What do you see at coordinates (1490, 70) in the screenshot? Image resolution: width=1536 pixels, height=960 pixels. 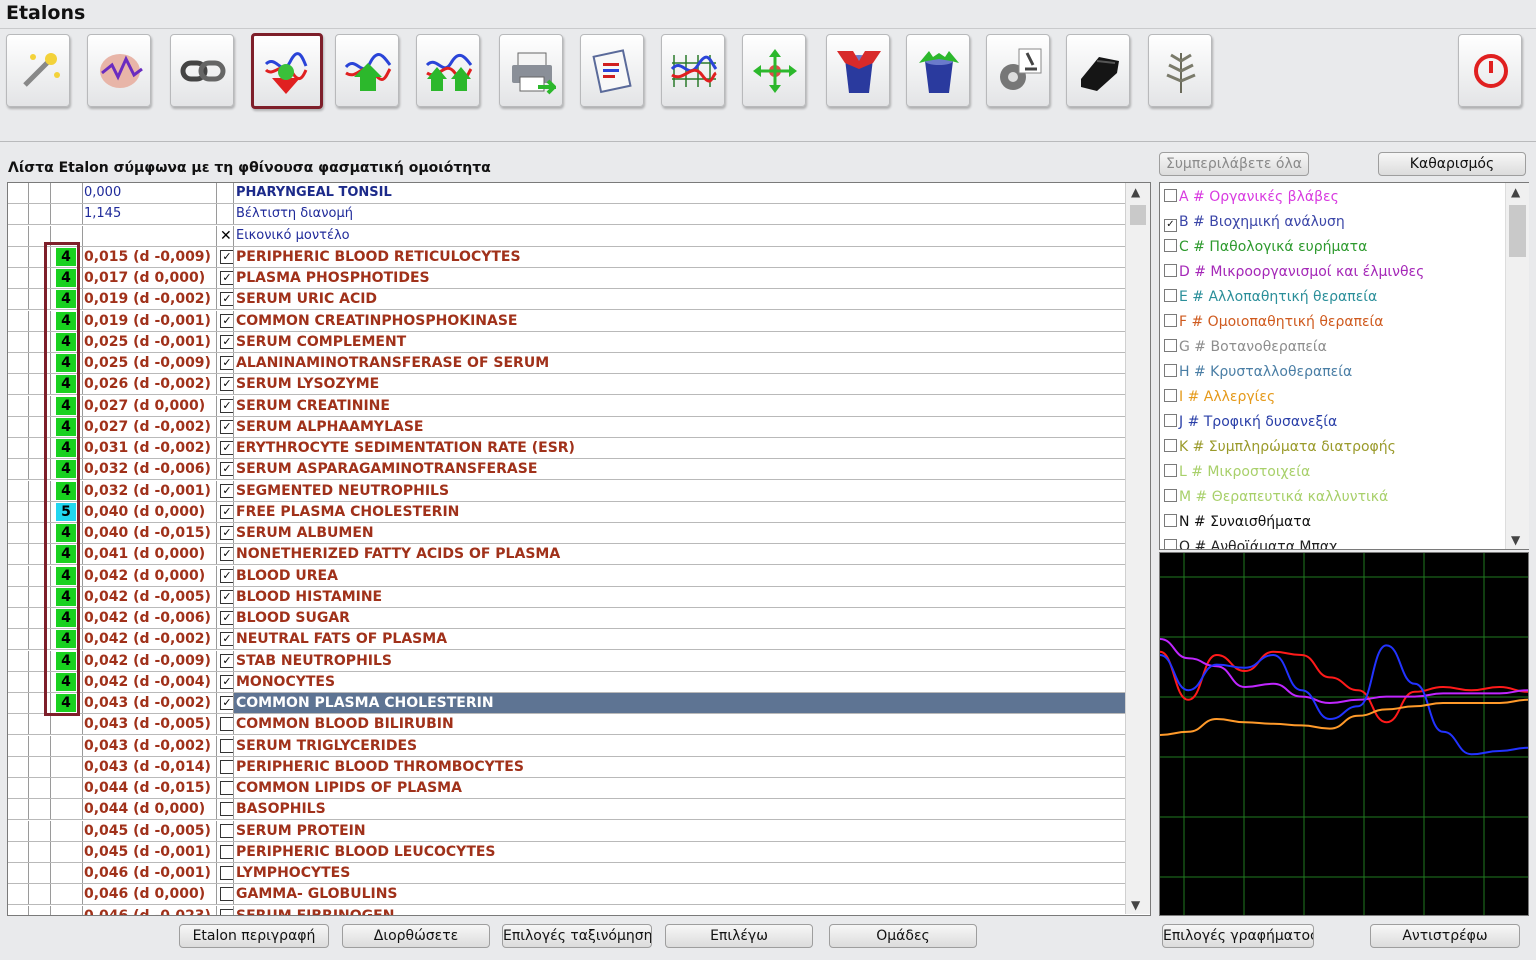 I see `power-button` at bounding box center [1490, 70].